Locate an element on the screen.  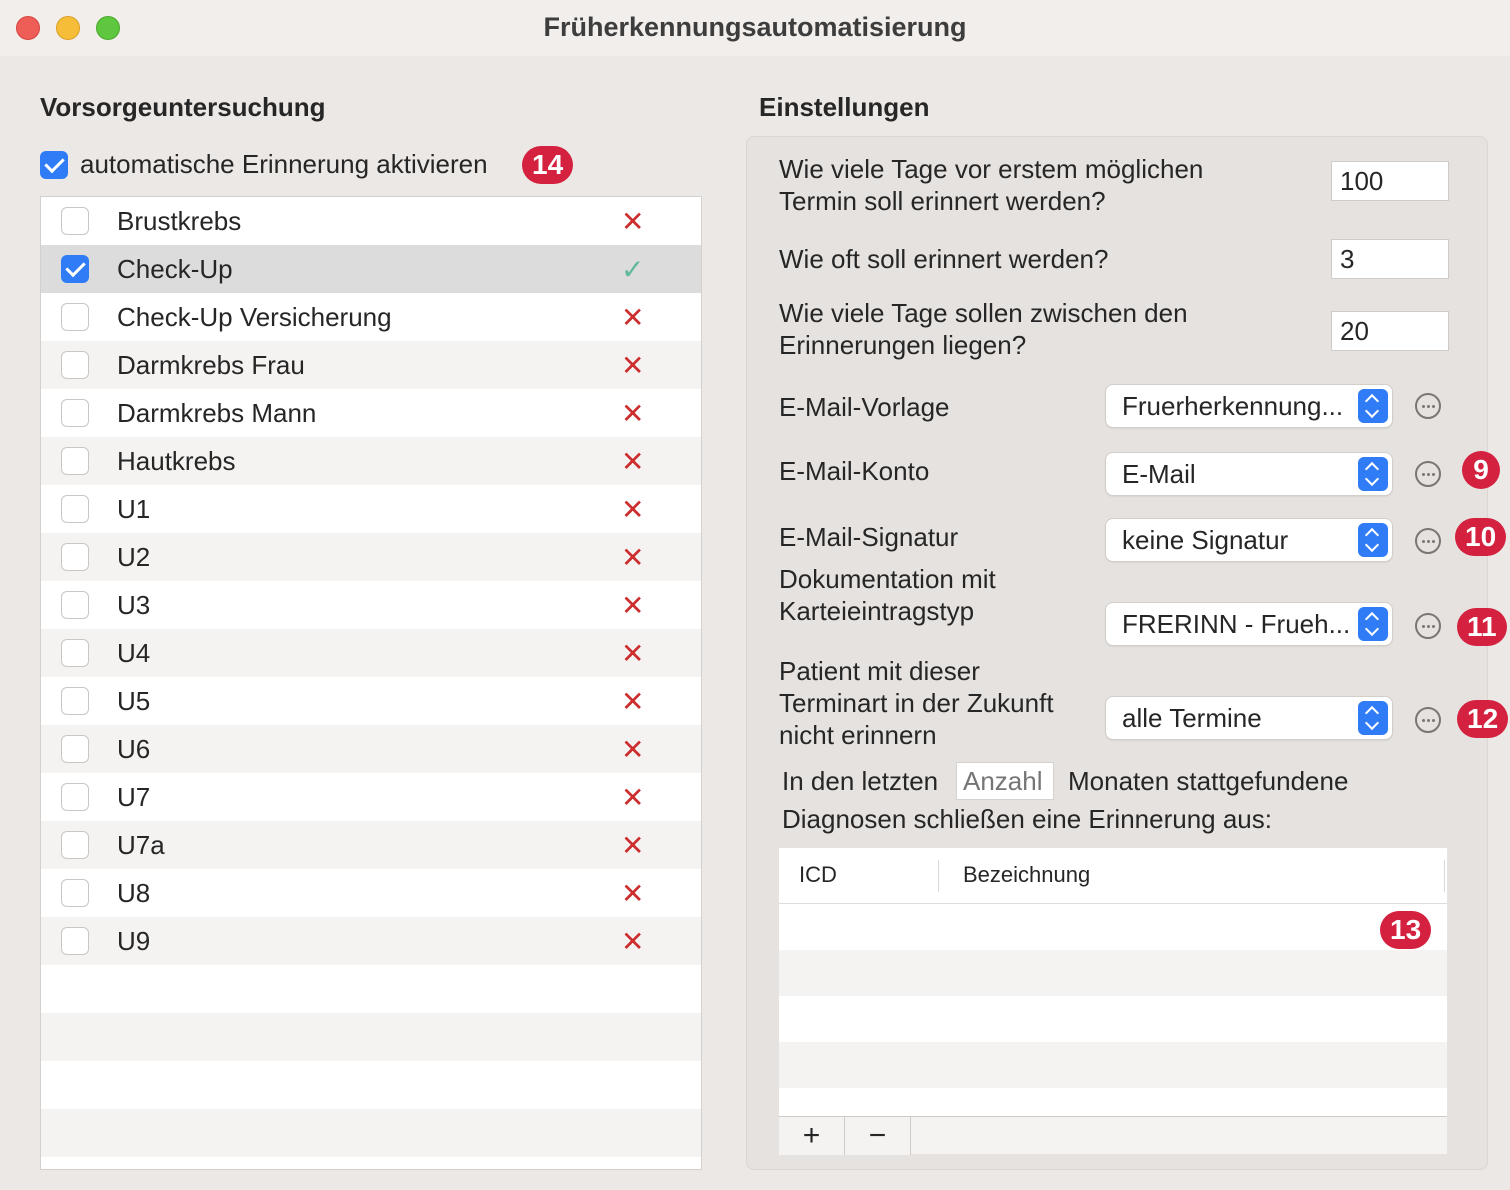
list-item: U2 ✕ is located at coordinates (371, 557).